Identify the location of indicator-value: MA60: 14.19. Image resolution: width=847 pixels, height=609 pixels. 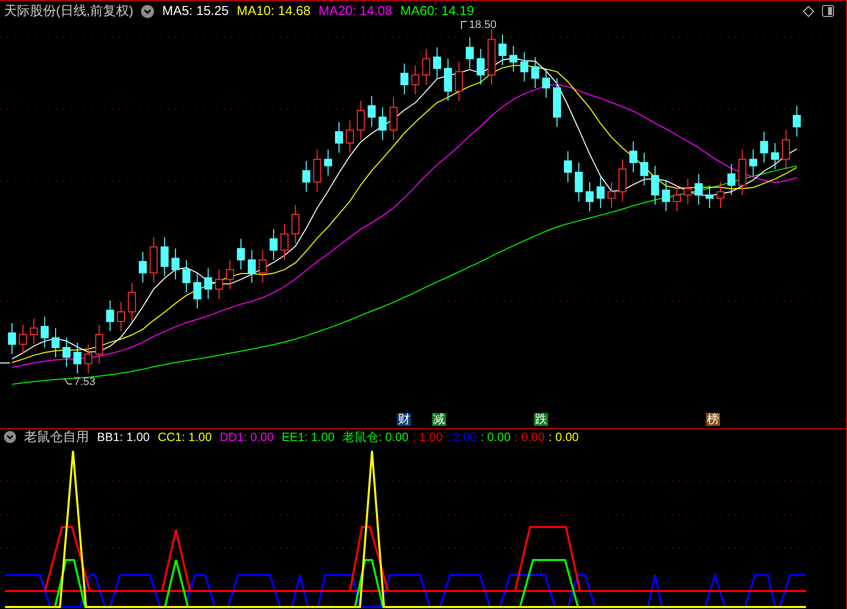
(437, 11).